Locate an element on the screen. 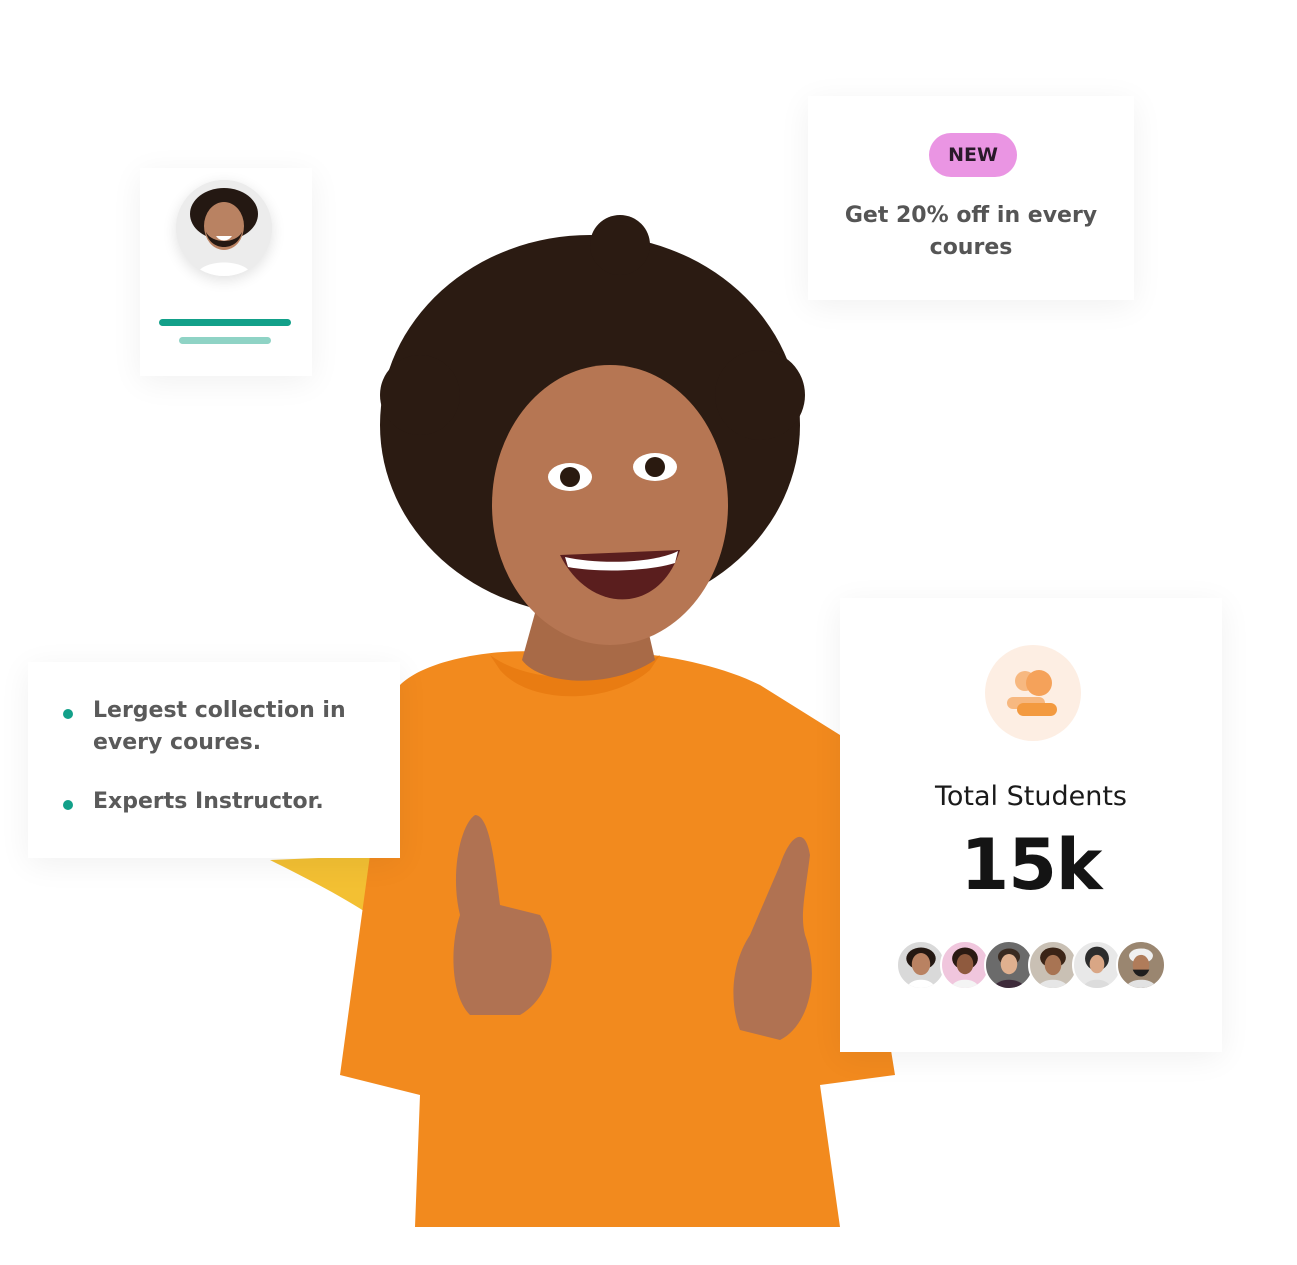 This screenshot has width=1297, height=1265. feature-text: Lergest collection in every coures. is located at coordinates (219, 726).